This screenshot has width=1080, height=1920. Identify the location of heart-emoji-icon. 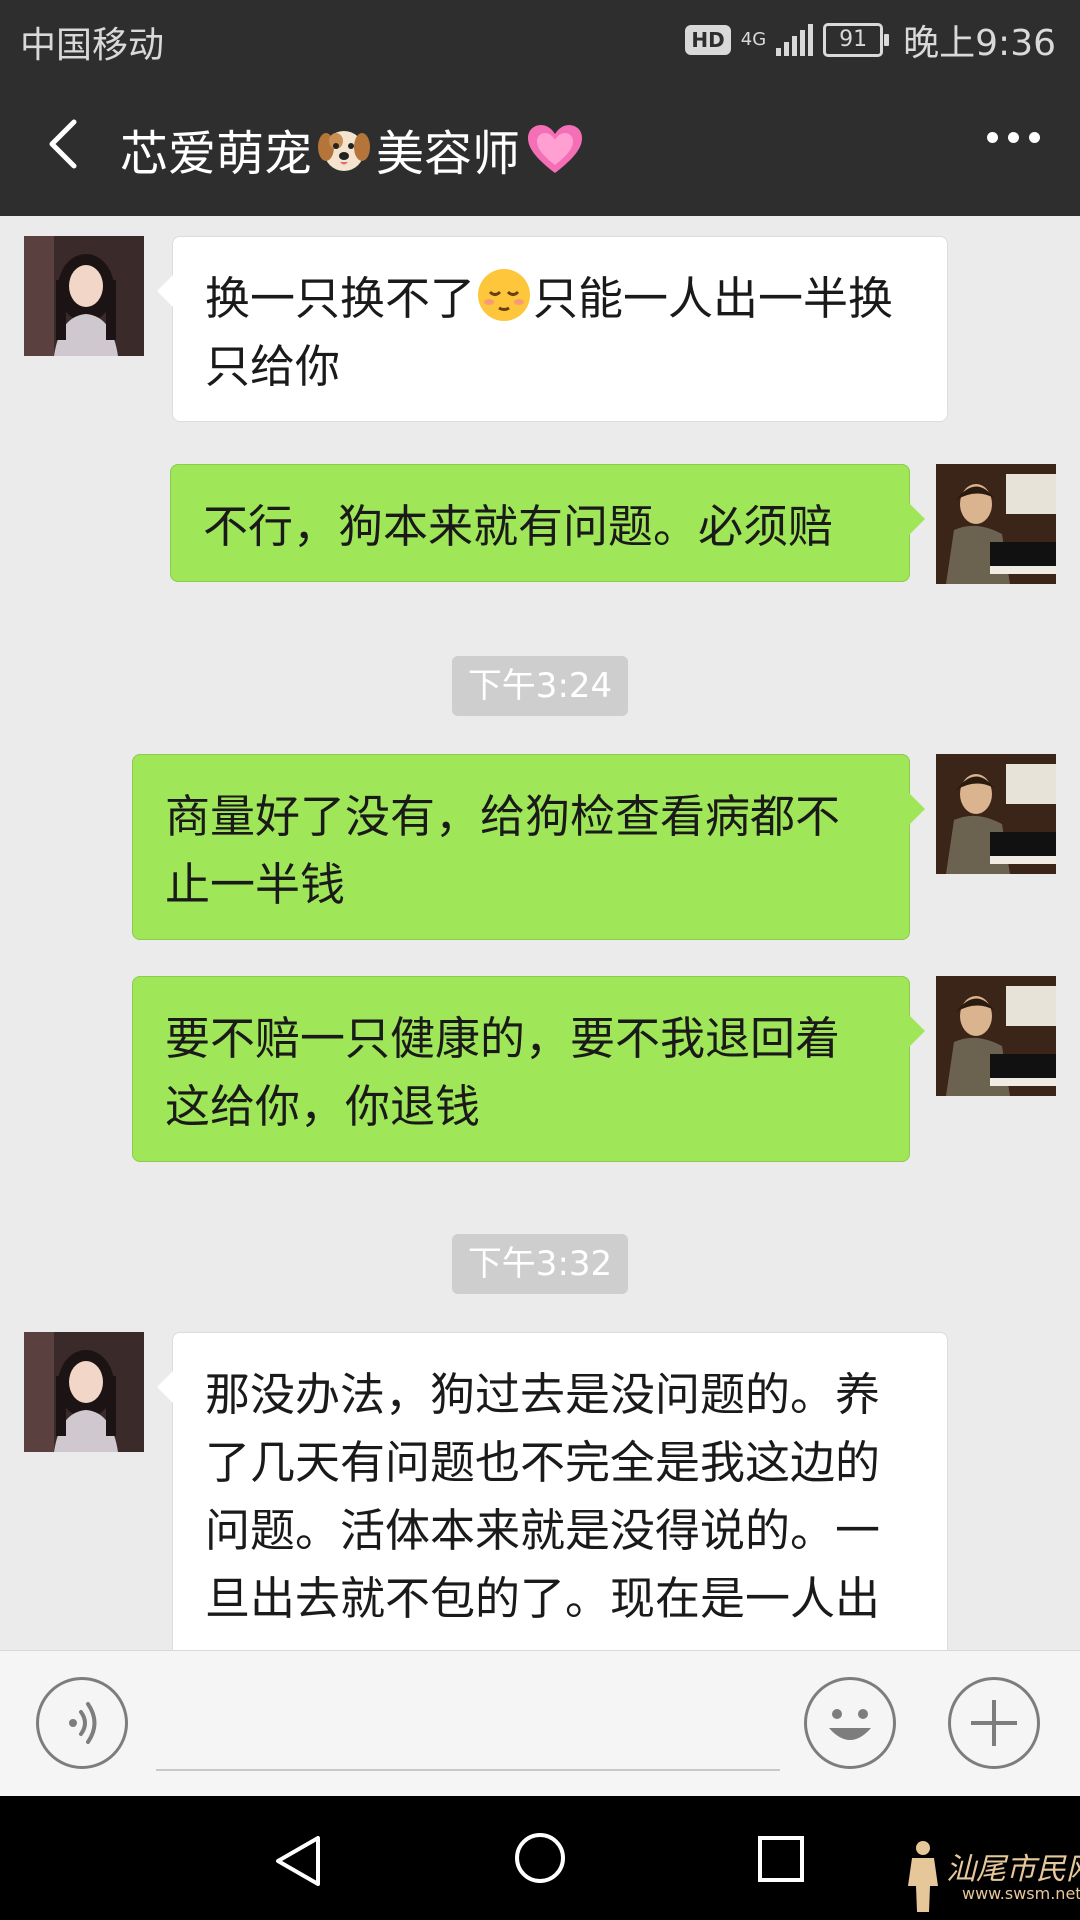
(555, 149).